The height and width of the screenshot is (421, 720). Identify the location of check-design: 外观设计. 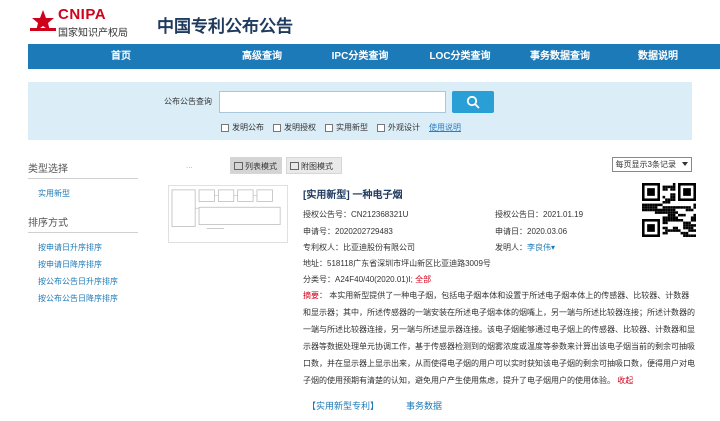
(398, 127).